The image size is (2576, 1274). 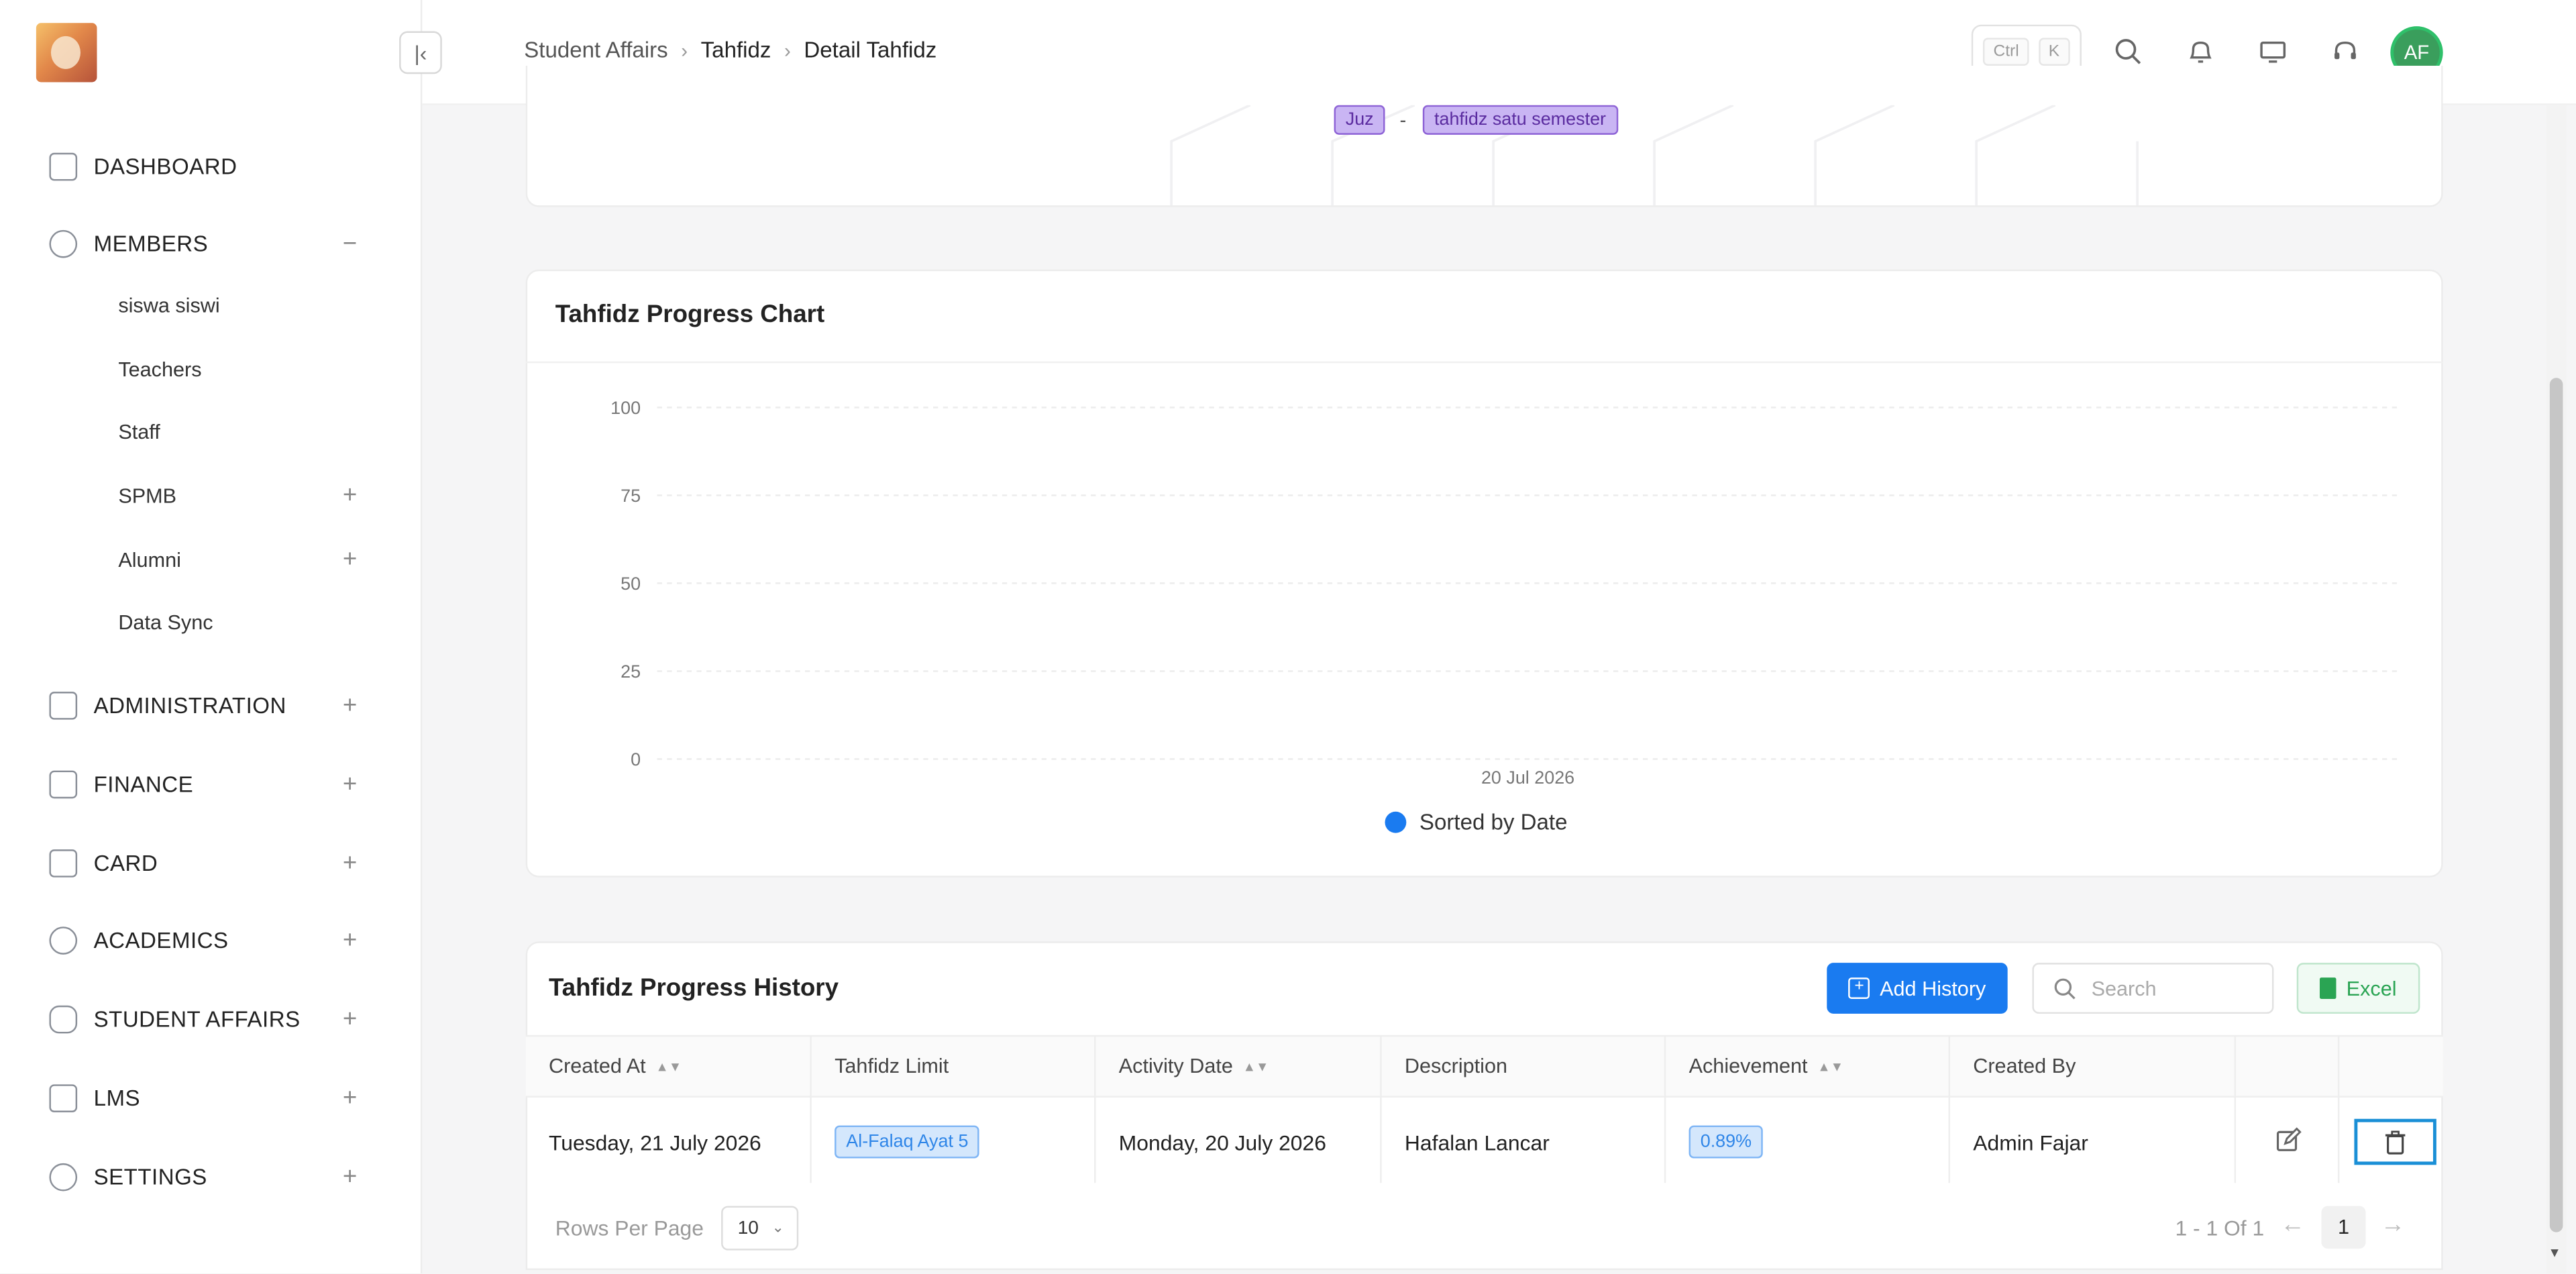 I want to click on scrollbar-thumb, so click(x=2556, y=805).